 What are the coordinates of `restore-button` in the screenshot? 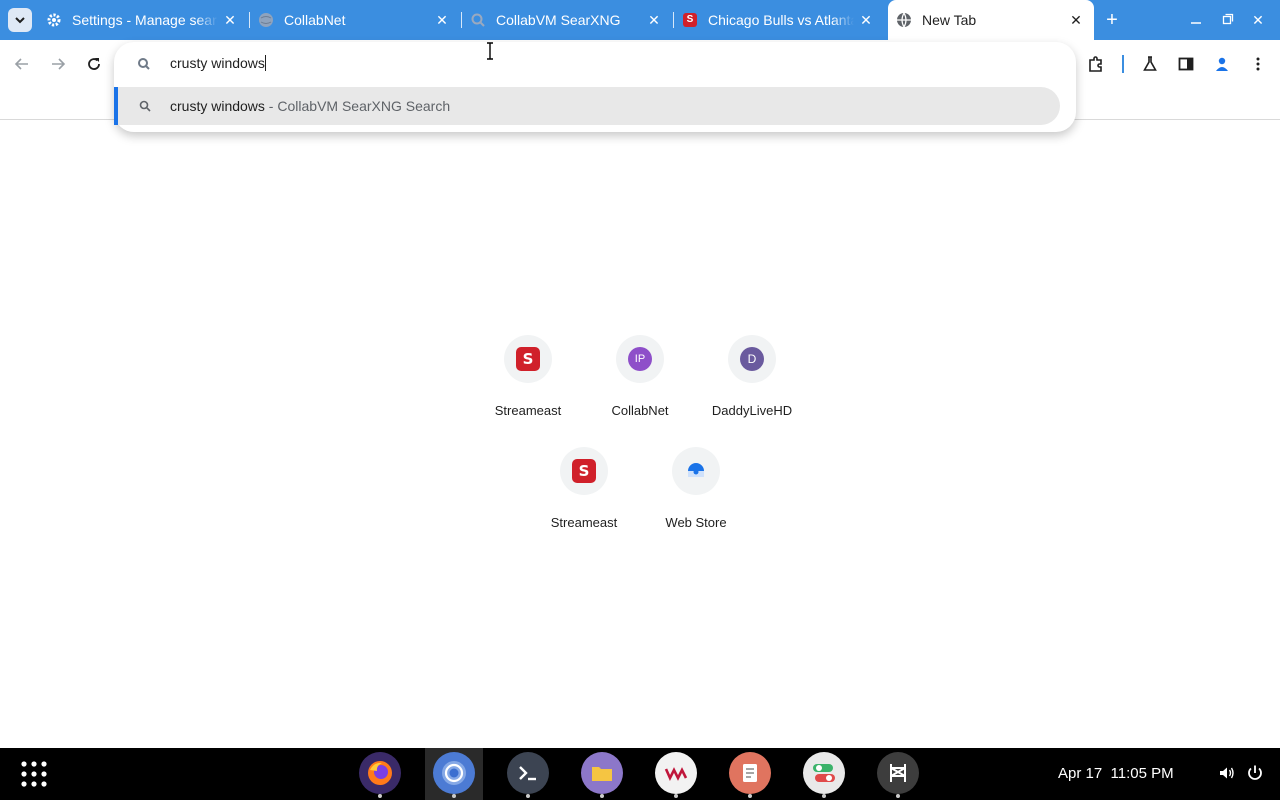 It's located at (1228, 20).